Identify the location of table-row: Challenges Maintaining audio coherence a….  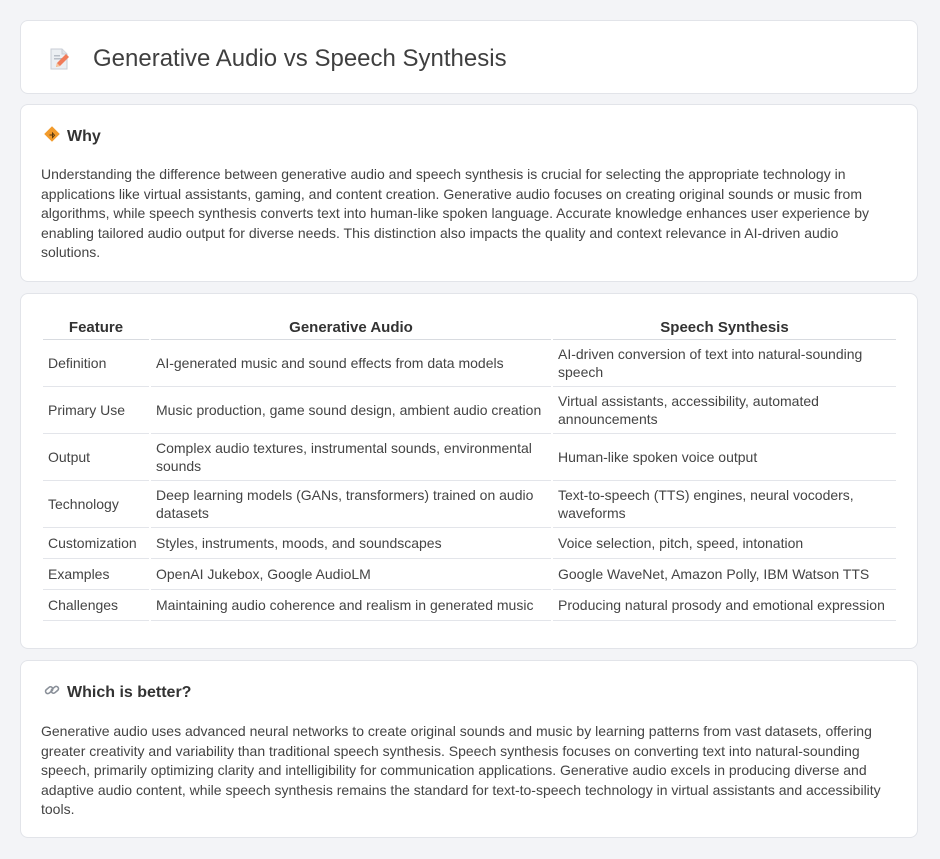
(469, 605).